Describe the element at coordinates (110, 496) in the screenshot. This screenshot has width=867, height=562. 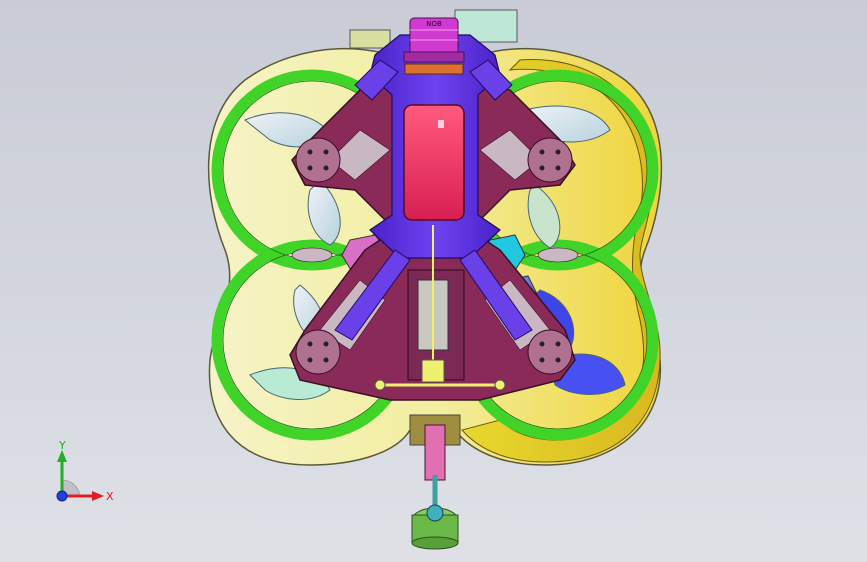
I see `x-axis-label: X` at that location.